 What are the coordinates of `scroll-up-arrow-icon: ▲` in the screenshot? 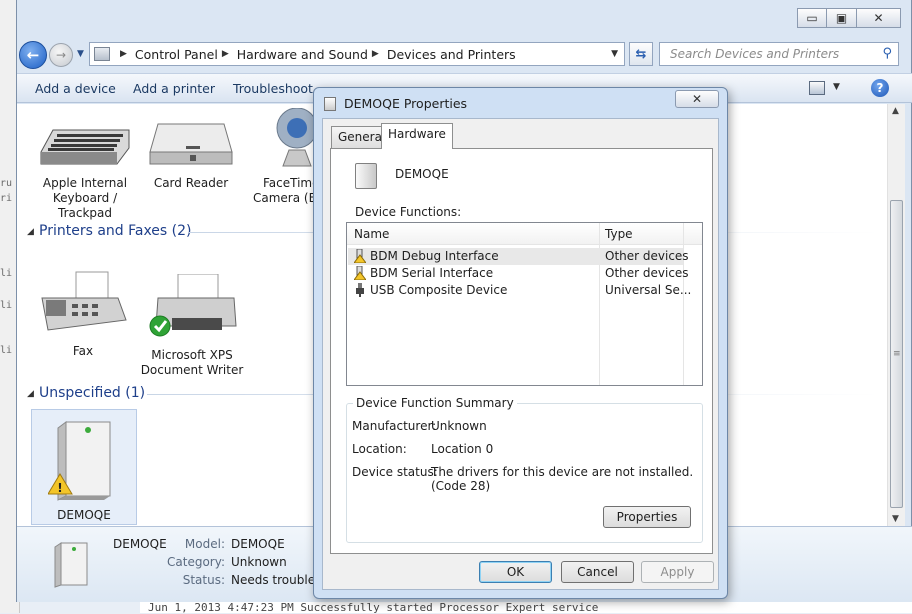 It's located at (895, 111).